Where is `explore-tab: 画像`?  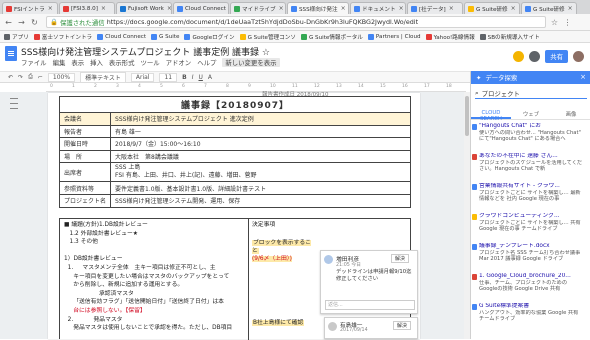
explore-tab: 画像 is located at coordinates (570, 113).